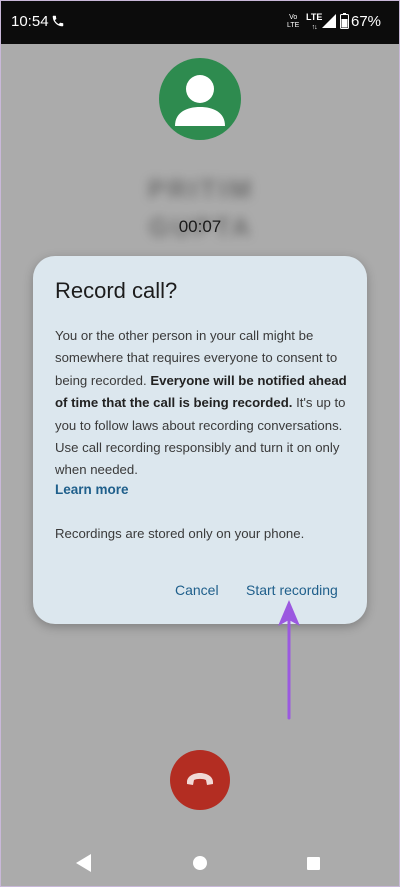 This screenshot has height=887, width=400. I want to click on status-bar: 10:54 Vo LTE LTE ↑↓ 67%, so click(200, 22).